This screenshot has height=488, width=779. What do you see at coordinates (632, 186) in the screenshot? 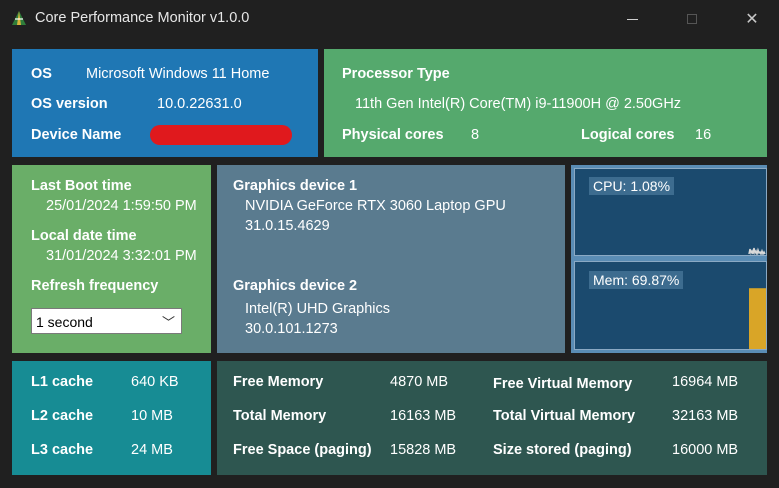
I see `cpu-usage-label: CPU: 1.08%` at bounding box center [632, 186].